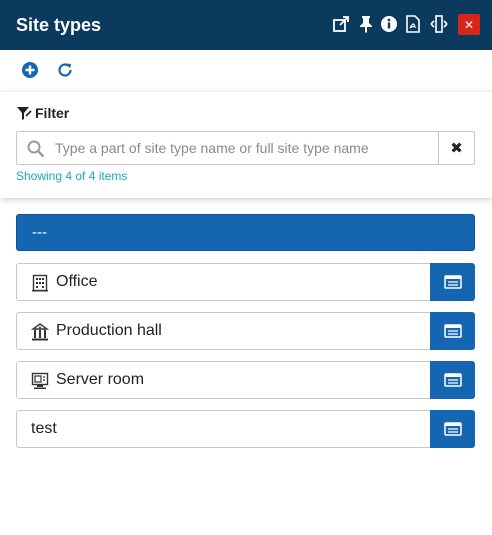 The image size is (492, 535). Describe the element at coordinates (72, 176) in the screenshot. I see `items-count: Showing 4 of 4 items` at that location.